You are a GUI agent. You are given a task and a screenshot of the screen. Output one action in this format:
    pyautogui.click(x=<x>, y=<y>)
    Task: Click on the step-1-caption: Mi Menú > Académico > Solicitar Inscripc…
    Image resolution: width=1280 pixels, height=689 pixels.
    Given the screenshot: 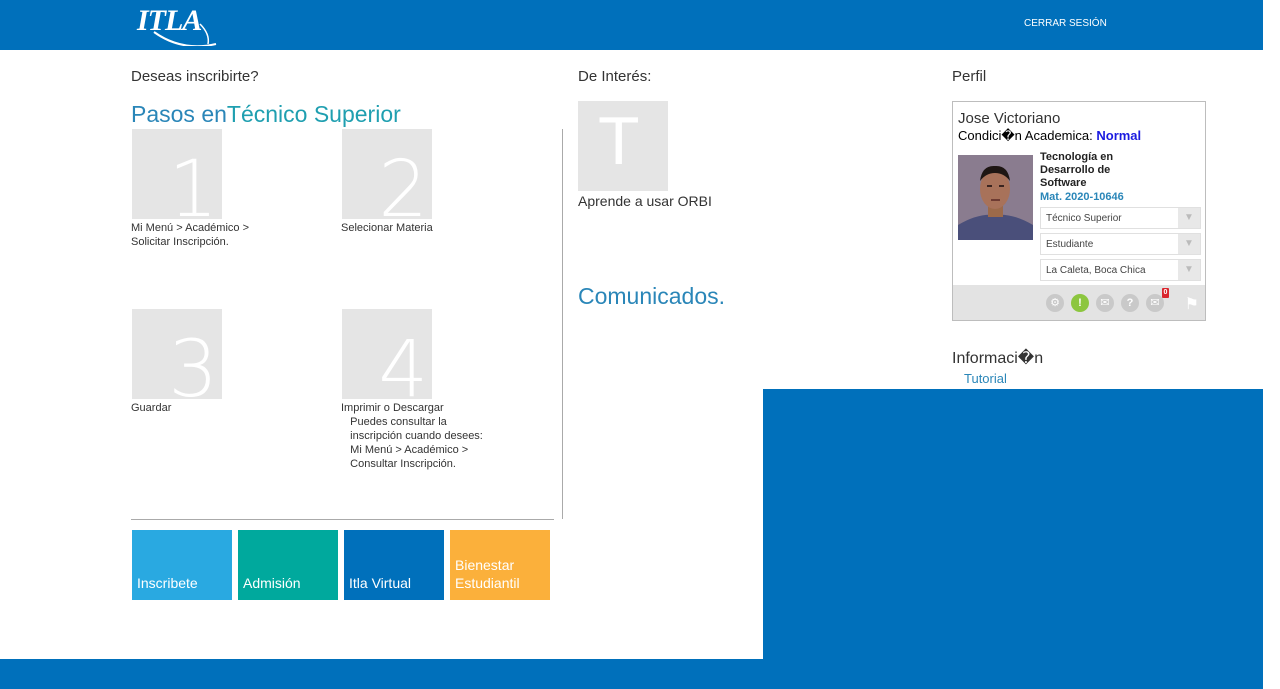 What is the action you would take?
    pyautogui.click(x=190, y=235)
    